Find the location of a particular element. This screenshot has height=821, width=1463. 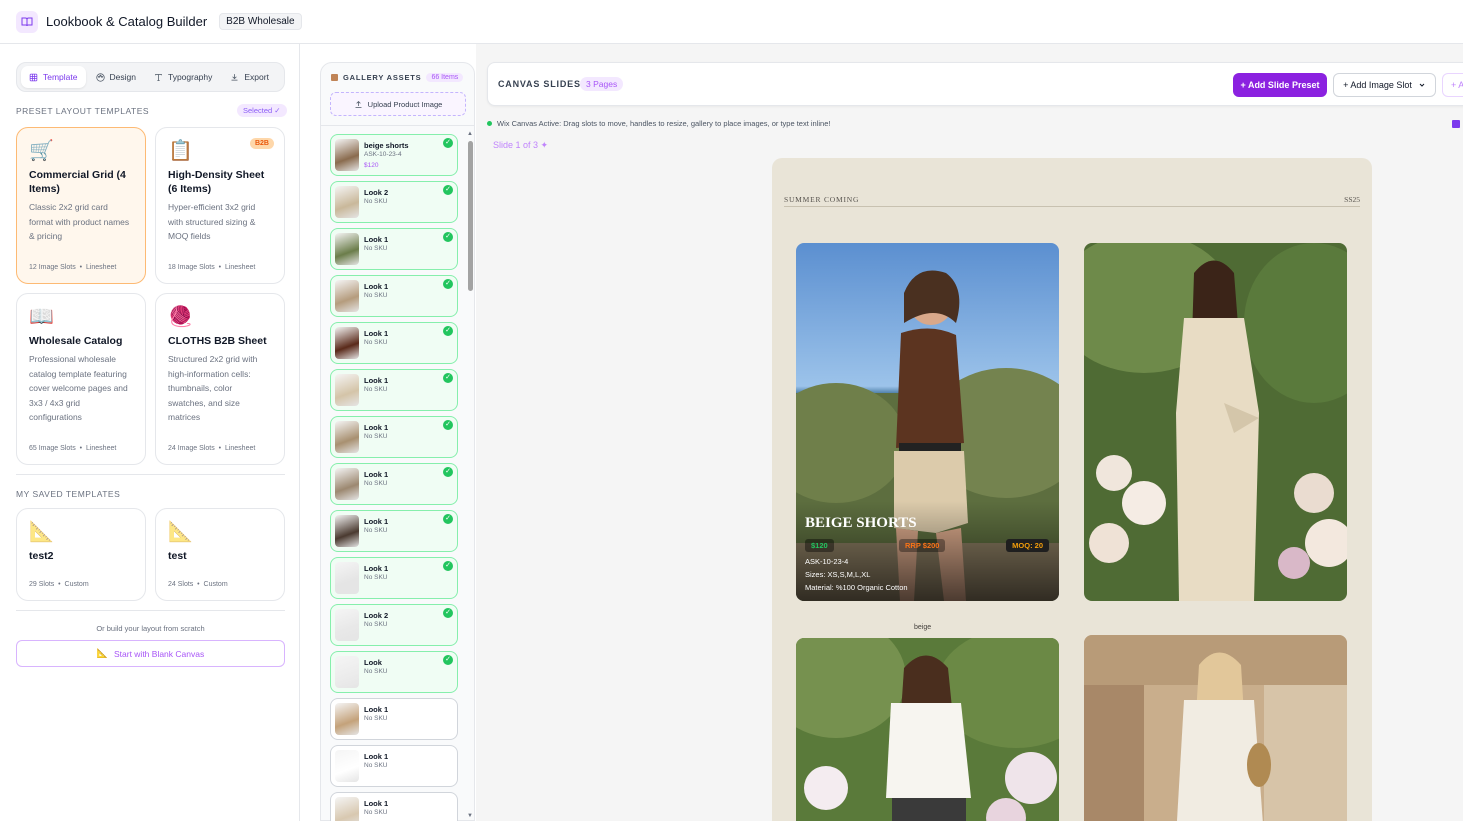

tab-template: Template is located at coordinates (53, 77).